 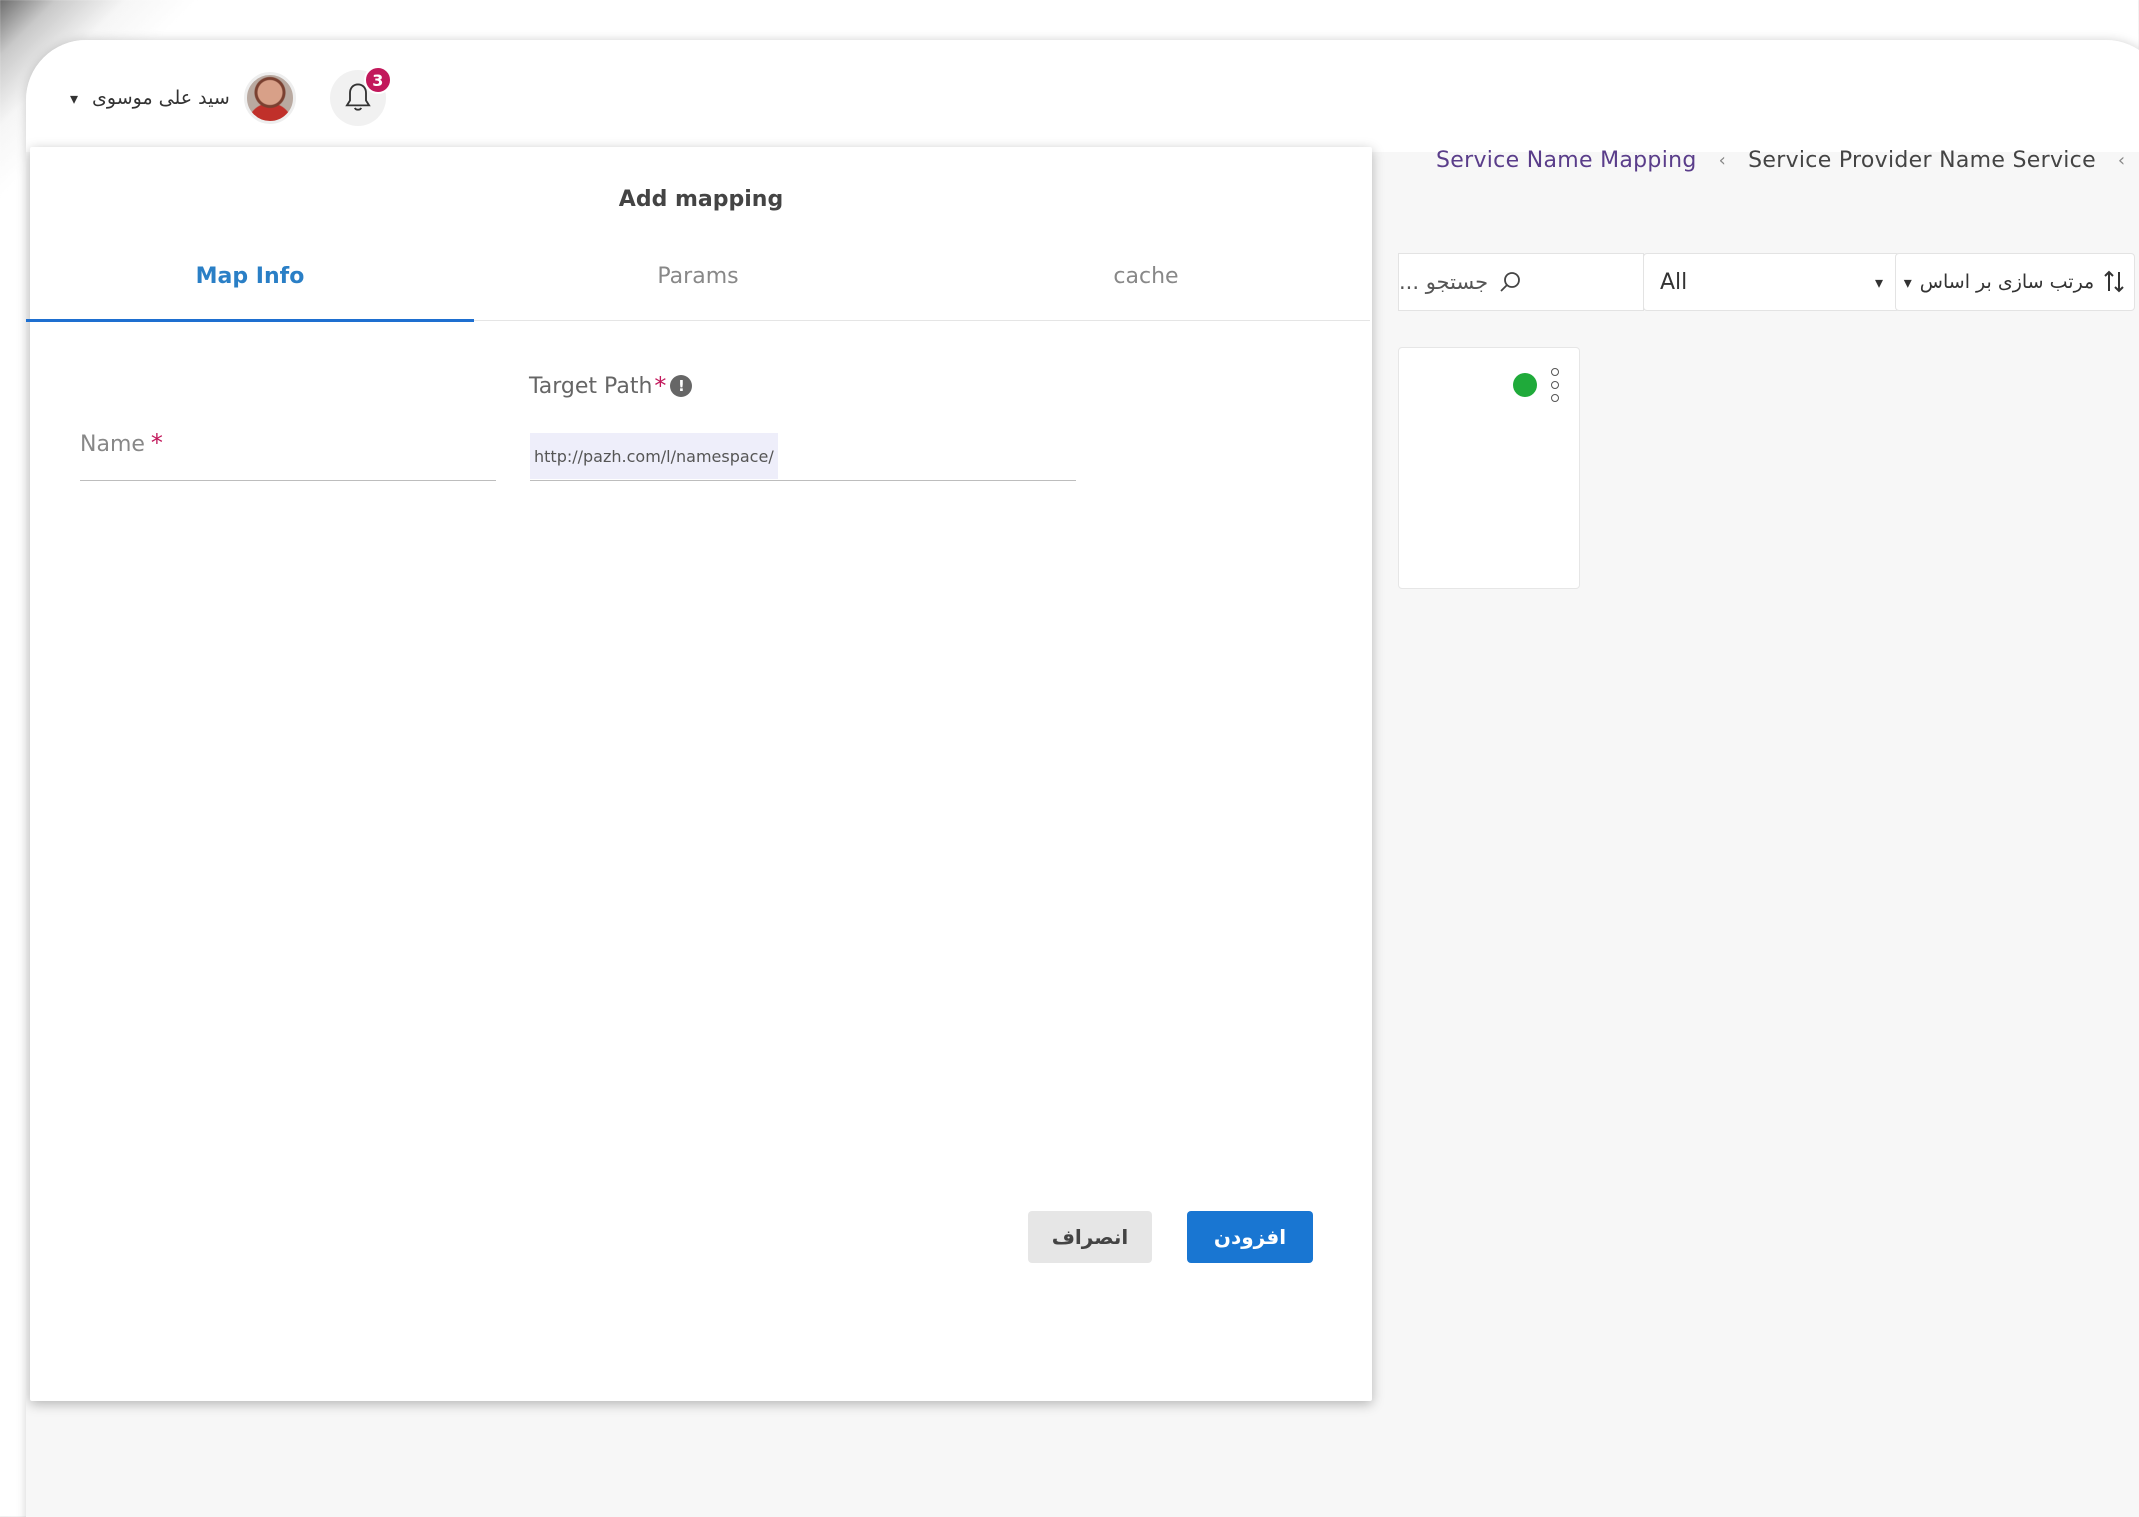 I want to click on cancel-button: انصراف, so click(x=1090, y=1237).